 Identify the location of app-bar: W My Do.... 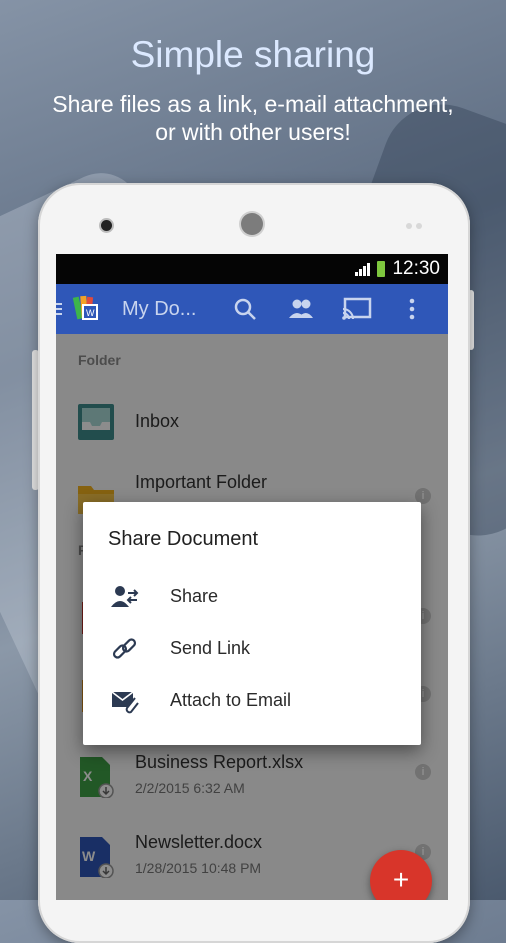
(252, 309).